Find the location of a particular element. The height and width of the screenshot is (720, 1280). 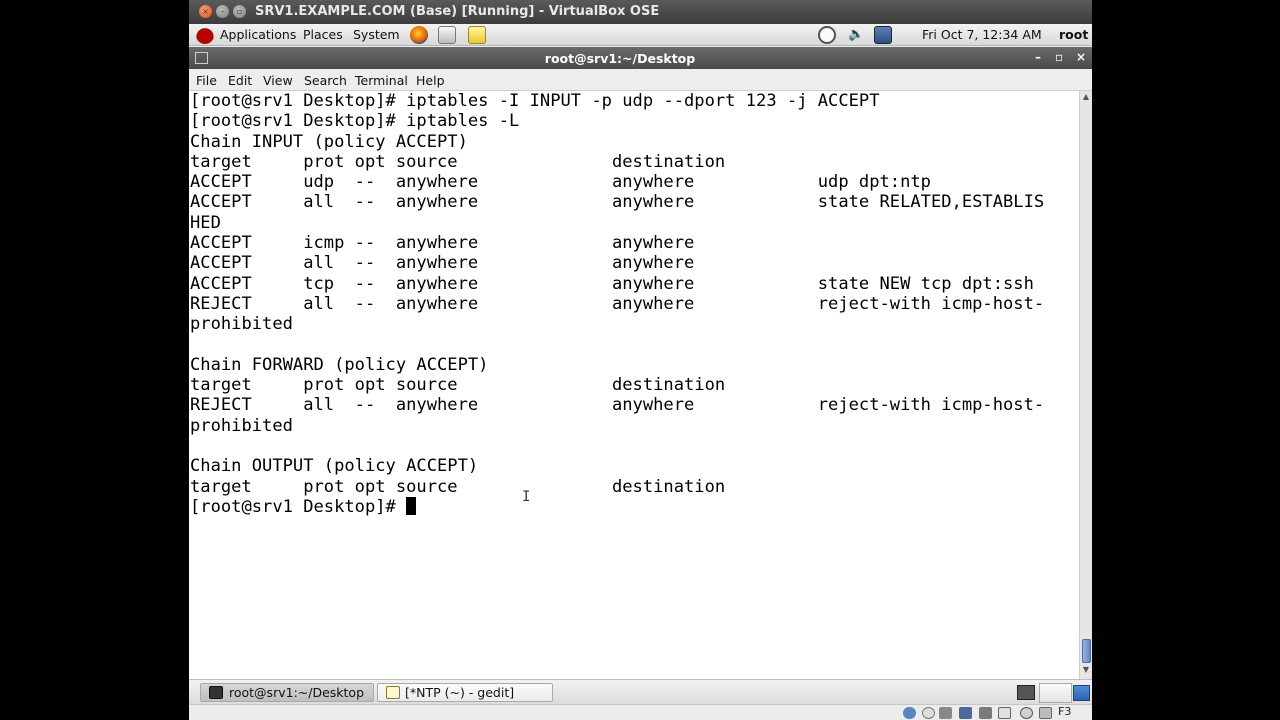

terminal-line: ACCEPT all -- anywhere anywhere is located at coordinates (442, 263).